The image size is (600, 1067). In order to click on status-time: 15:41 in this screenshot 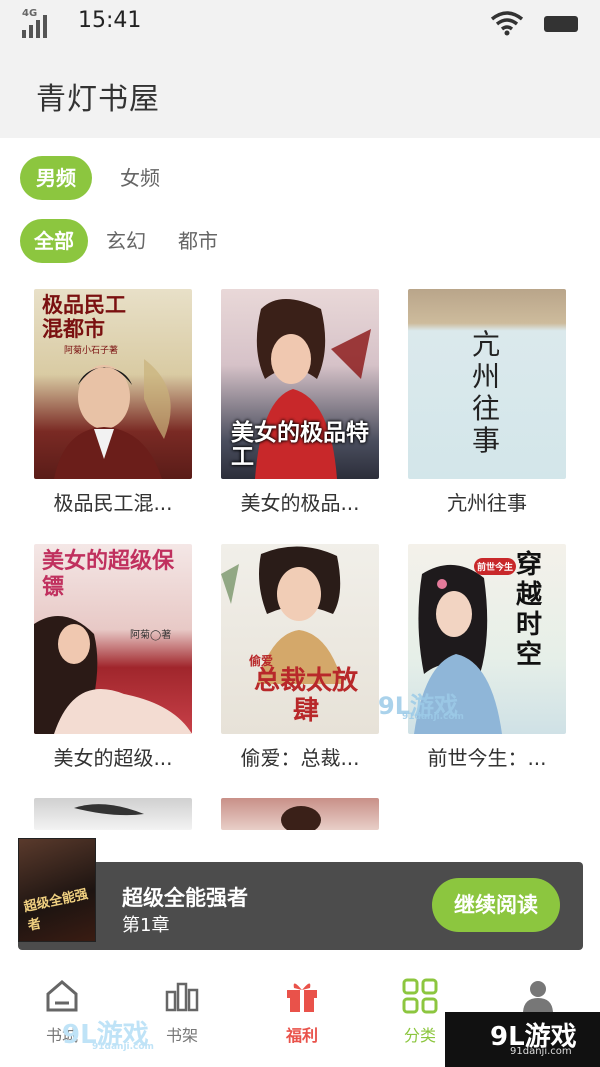, I will do `click(110, 20)`.